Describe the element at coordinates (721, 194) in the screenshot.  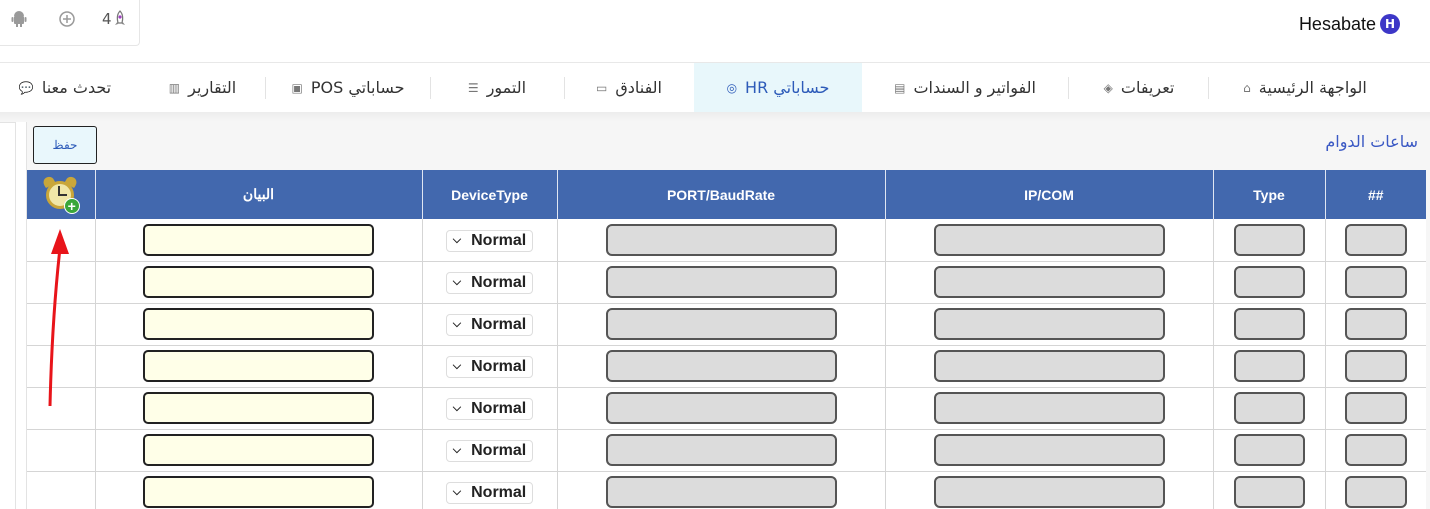
I see `column-header-port: PORT/BaudRate` at that location.